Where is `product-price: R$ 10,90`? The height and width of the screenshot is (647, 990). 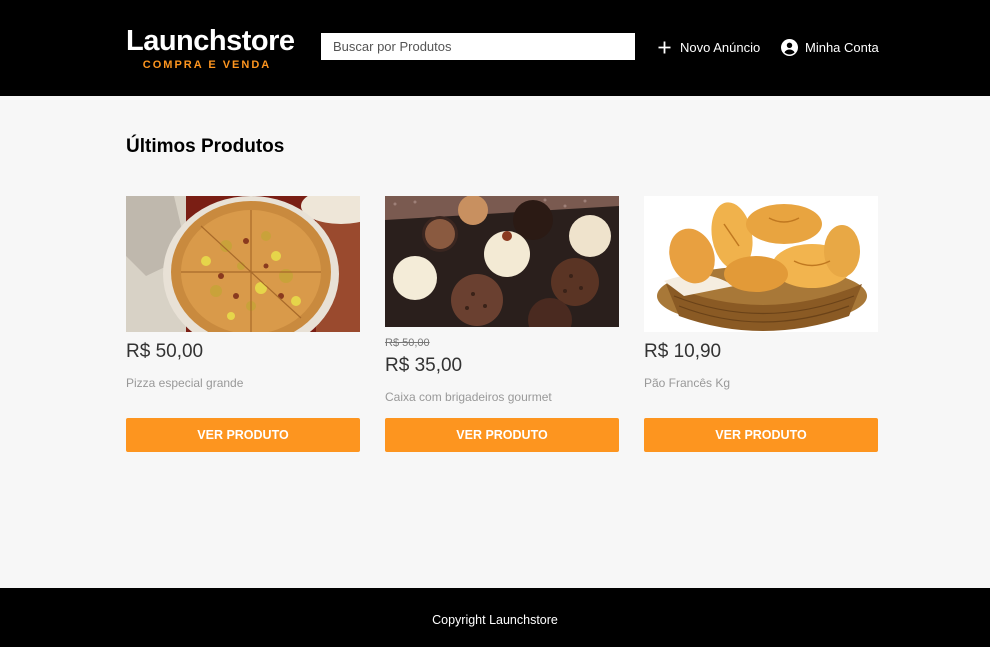
product-price: R$ 10,90 is located at coordinates (683, 351).